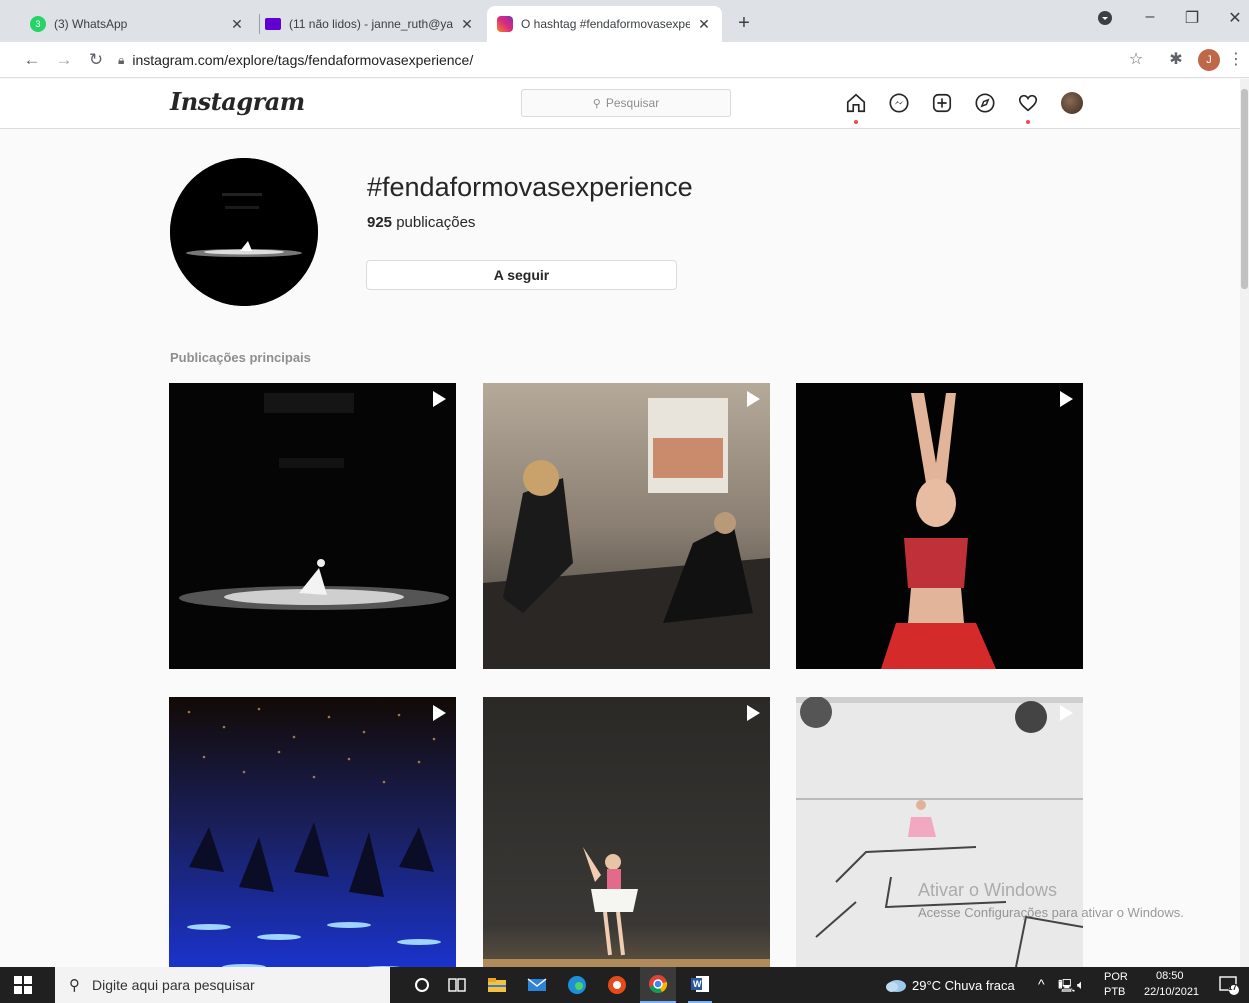  I want to click on hashtag-avatar, so click(244, 232).